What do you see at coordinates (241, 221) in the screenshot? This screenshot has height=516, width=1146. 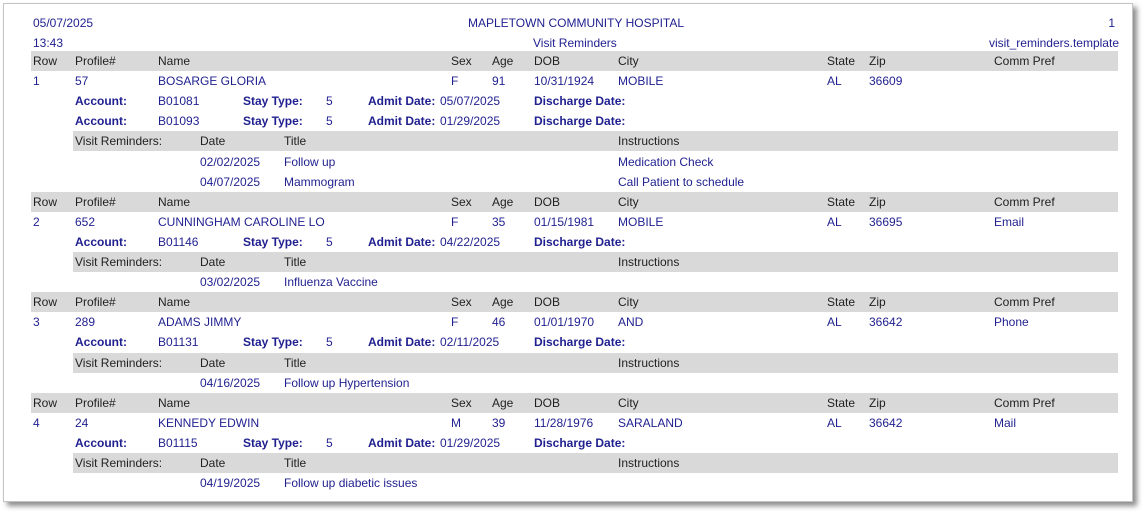 I see `patient-name: CUNNINGHAM CAROLINE LO` at bounding box center [241, 221].